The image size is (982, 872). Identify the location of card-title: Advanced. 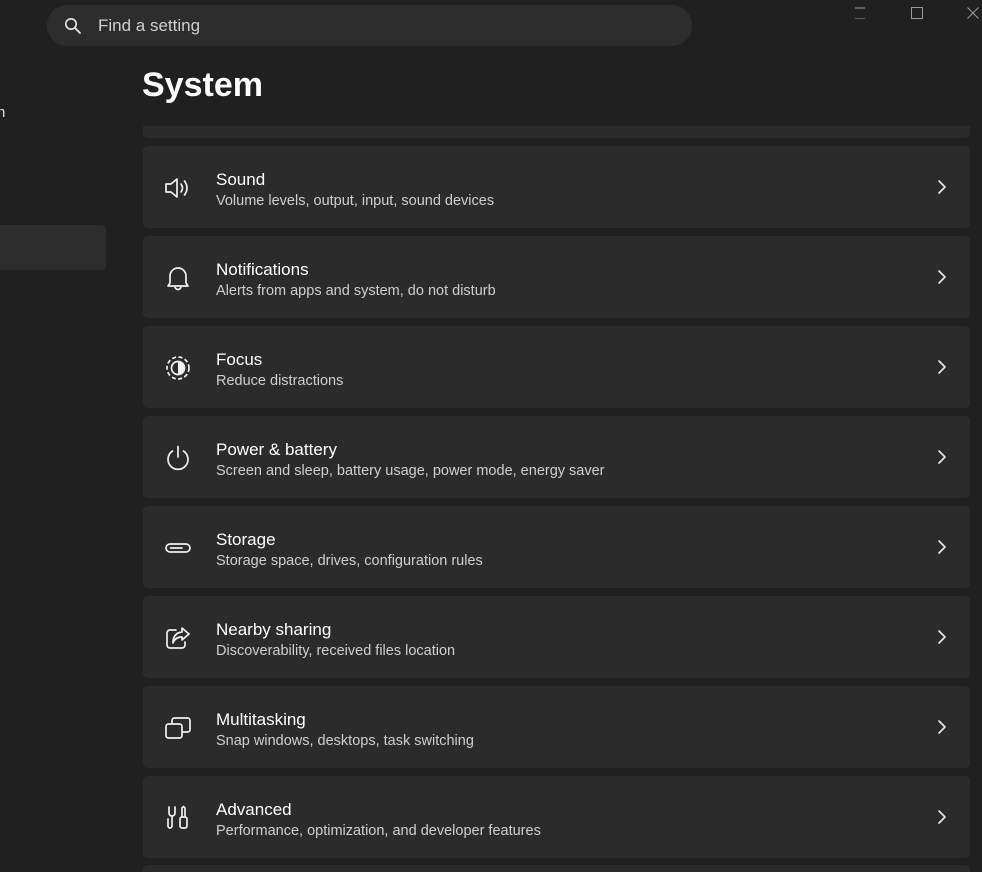
(254, 809).